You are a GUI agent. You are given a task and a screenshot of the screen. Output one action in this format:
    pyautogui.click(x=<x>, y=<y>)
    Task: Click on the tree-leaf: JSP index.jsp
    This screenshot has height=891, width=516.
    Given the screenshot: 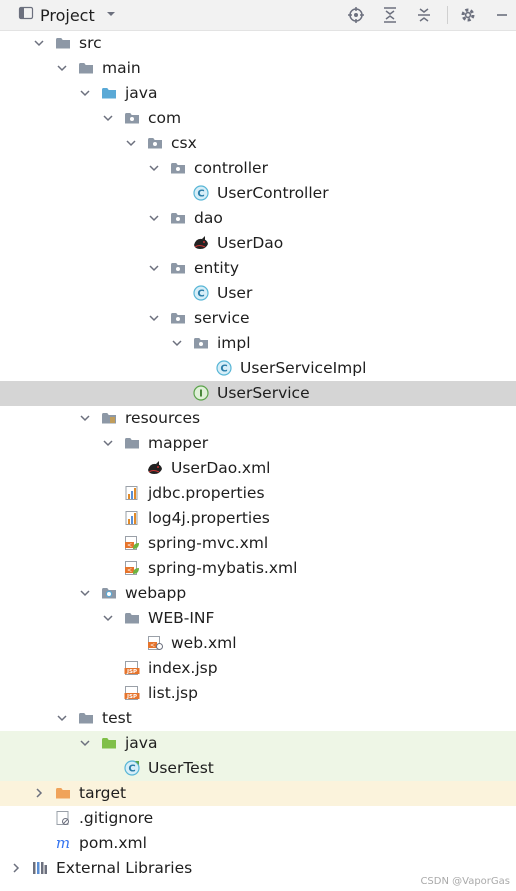 What is the action you would take?
    pyautogui.click(x=258, y=668)
    